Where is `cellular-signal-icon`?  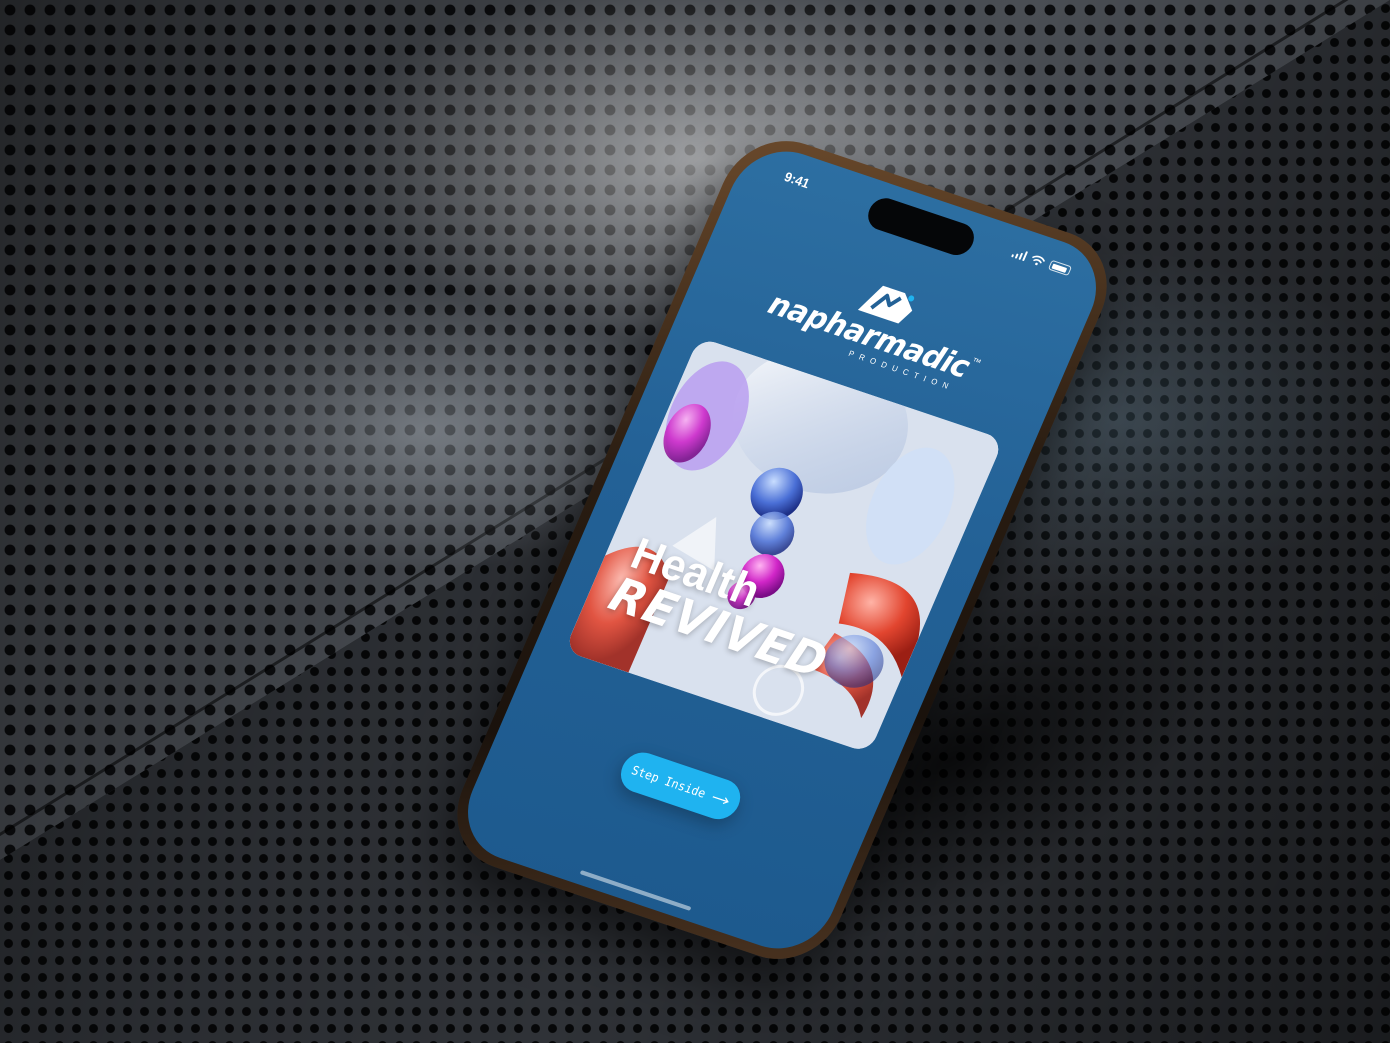
cellular-signal-icon is located at coordinates (1019, 254).